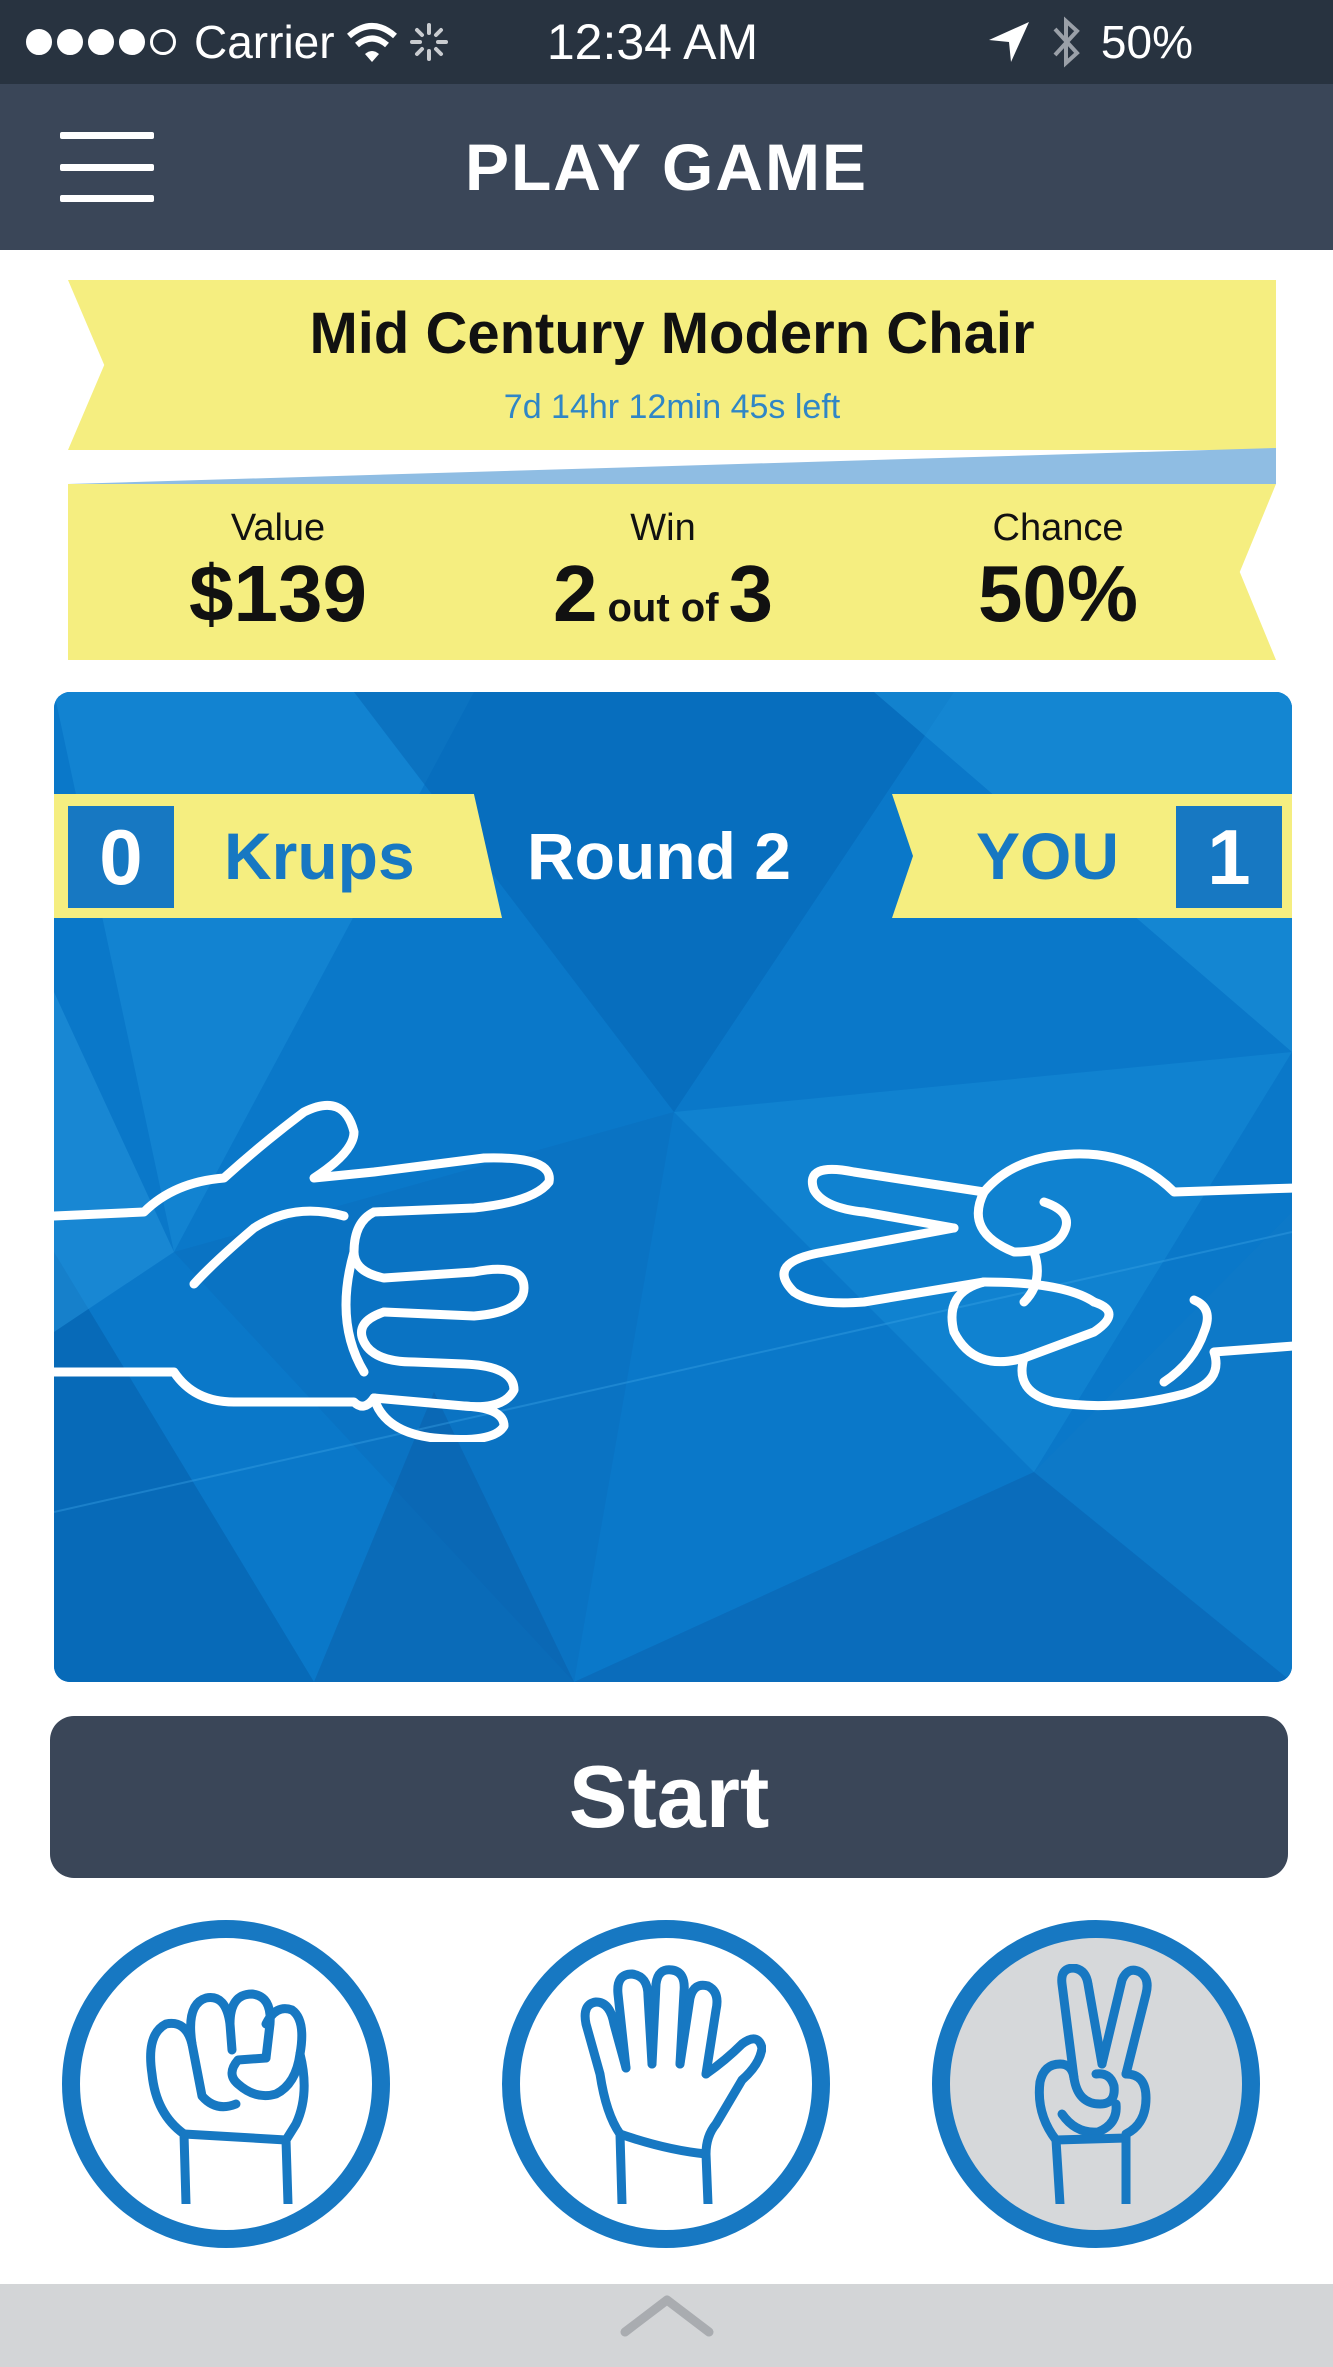 The width and height of the screenshot is (1333, 2367). I want to click on status-bar: Carrier 12:34 AM 50%, so click(666, 42).